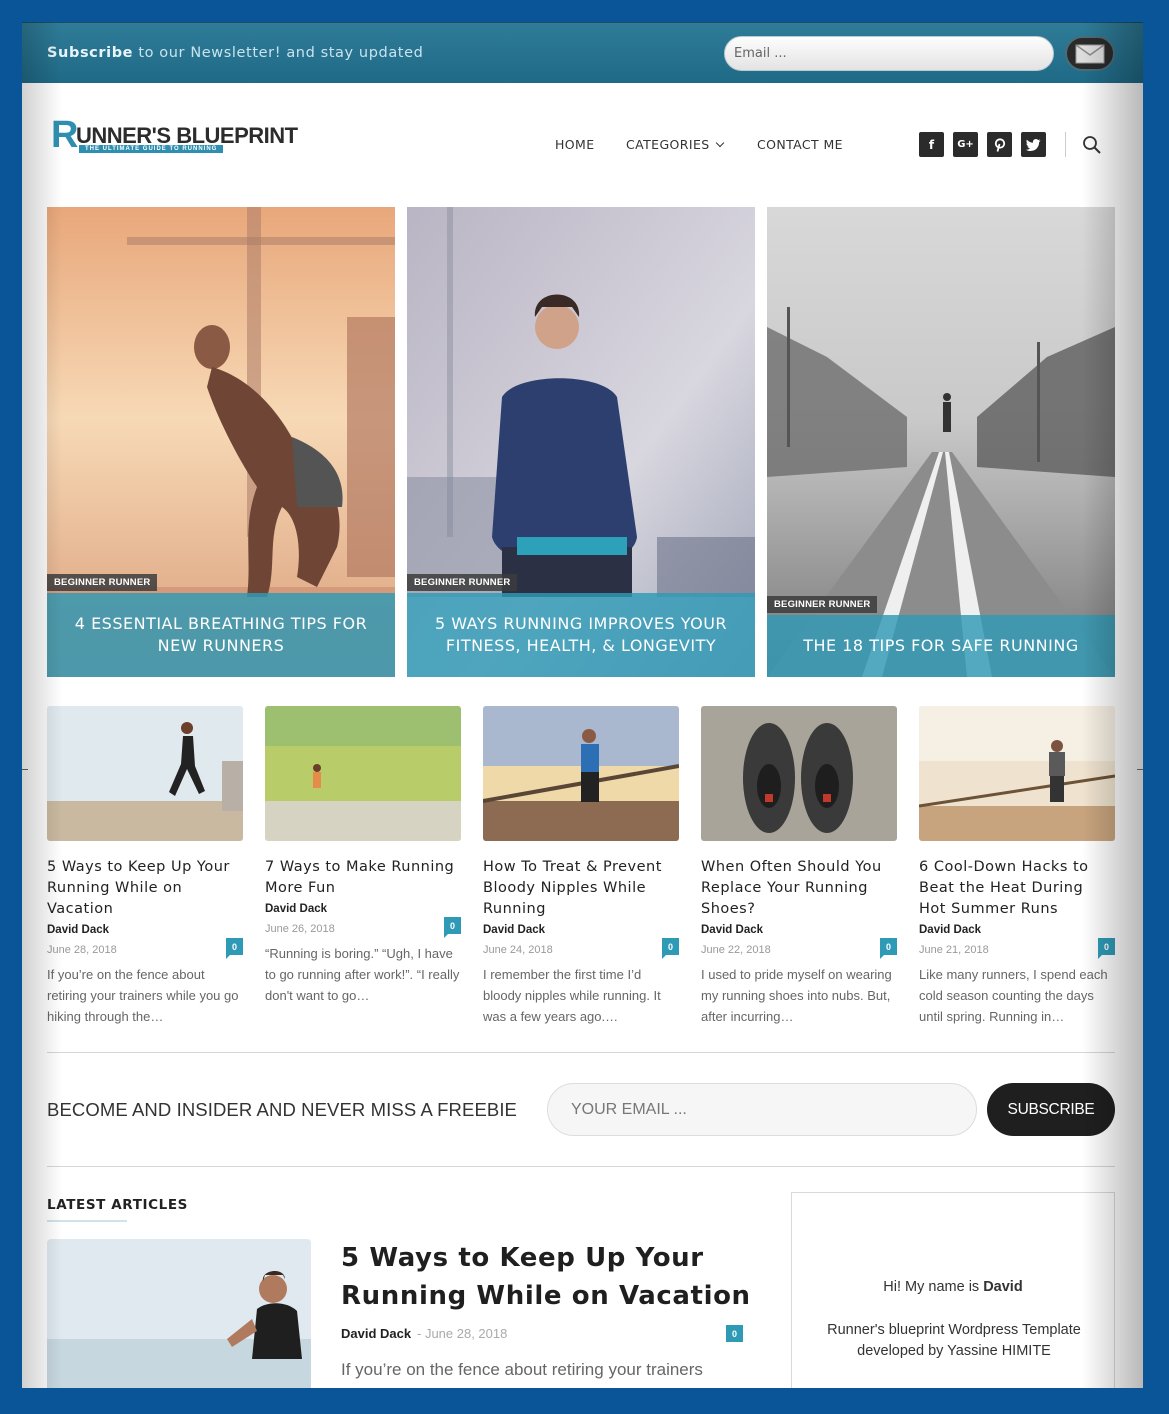  Describe the element at coordinates (736, 950) in the screenshot. I see `post-date: June 22, 2018` at that location.